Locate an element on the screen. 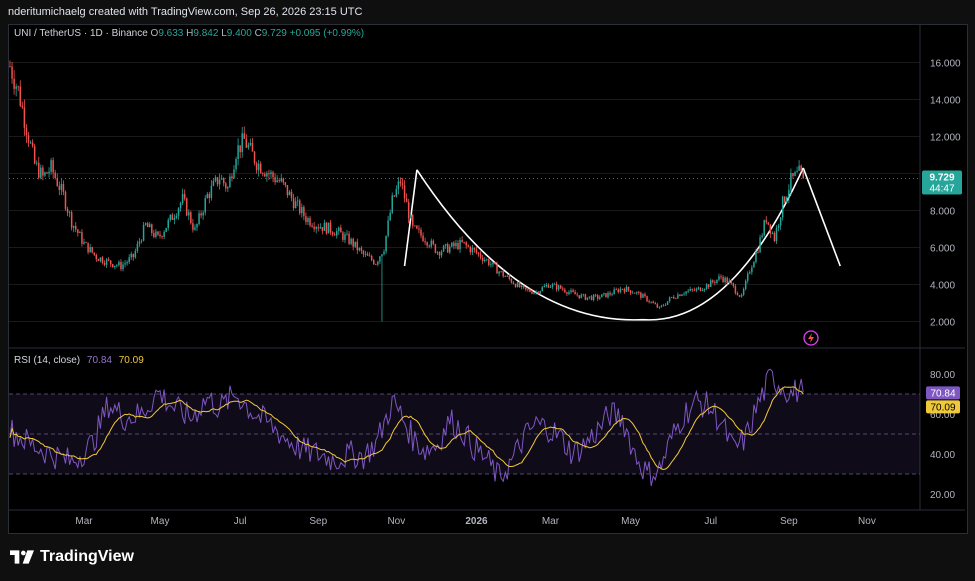  close-value: 9.729 is located at coordinates (274, 33).